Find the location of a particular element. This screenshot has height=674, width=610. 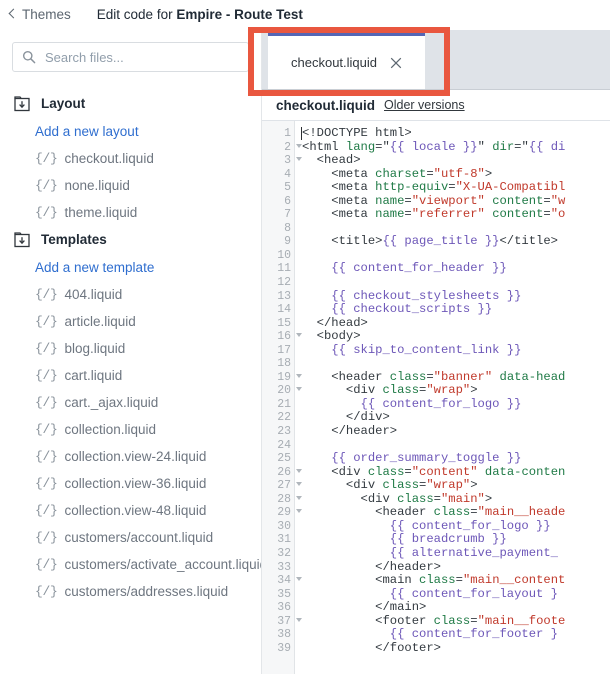

code-line: <meta charset="utf-8"> is located at coordinates (456, 174).